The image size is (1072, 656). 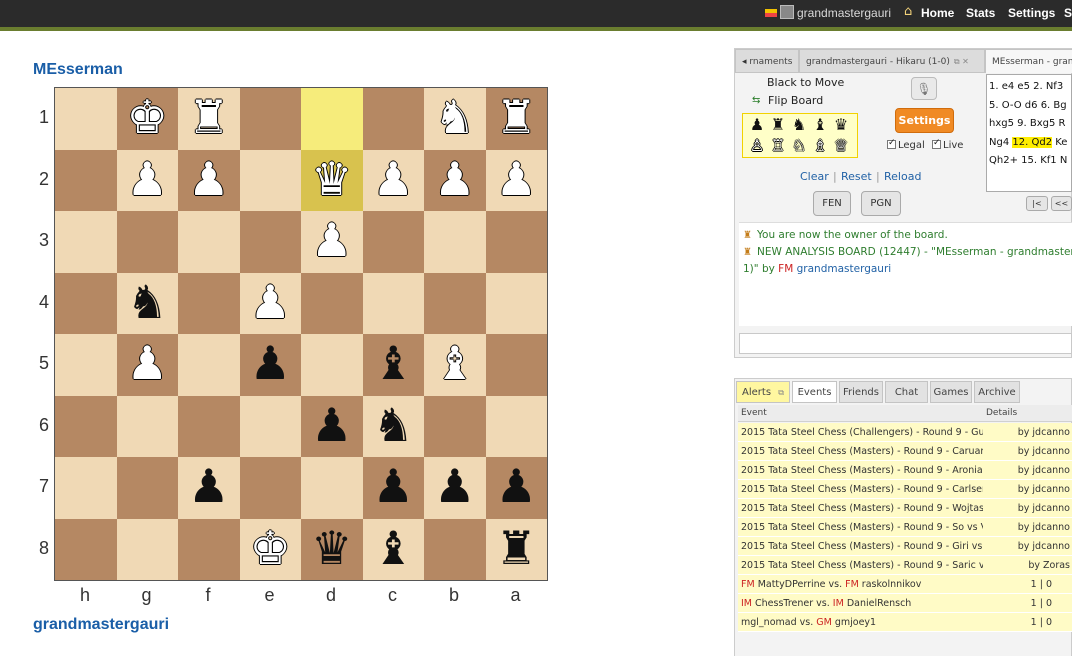 I want to click on palette-piece: ♕, so click(x=841, y=146).